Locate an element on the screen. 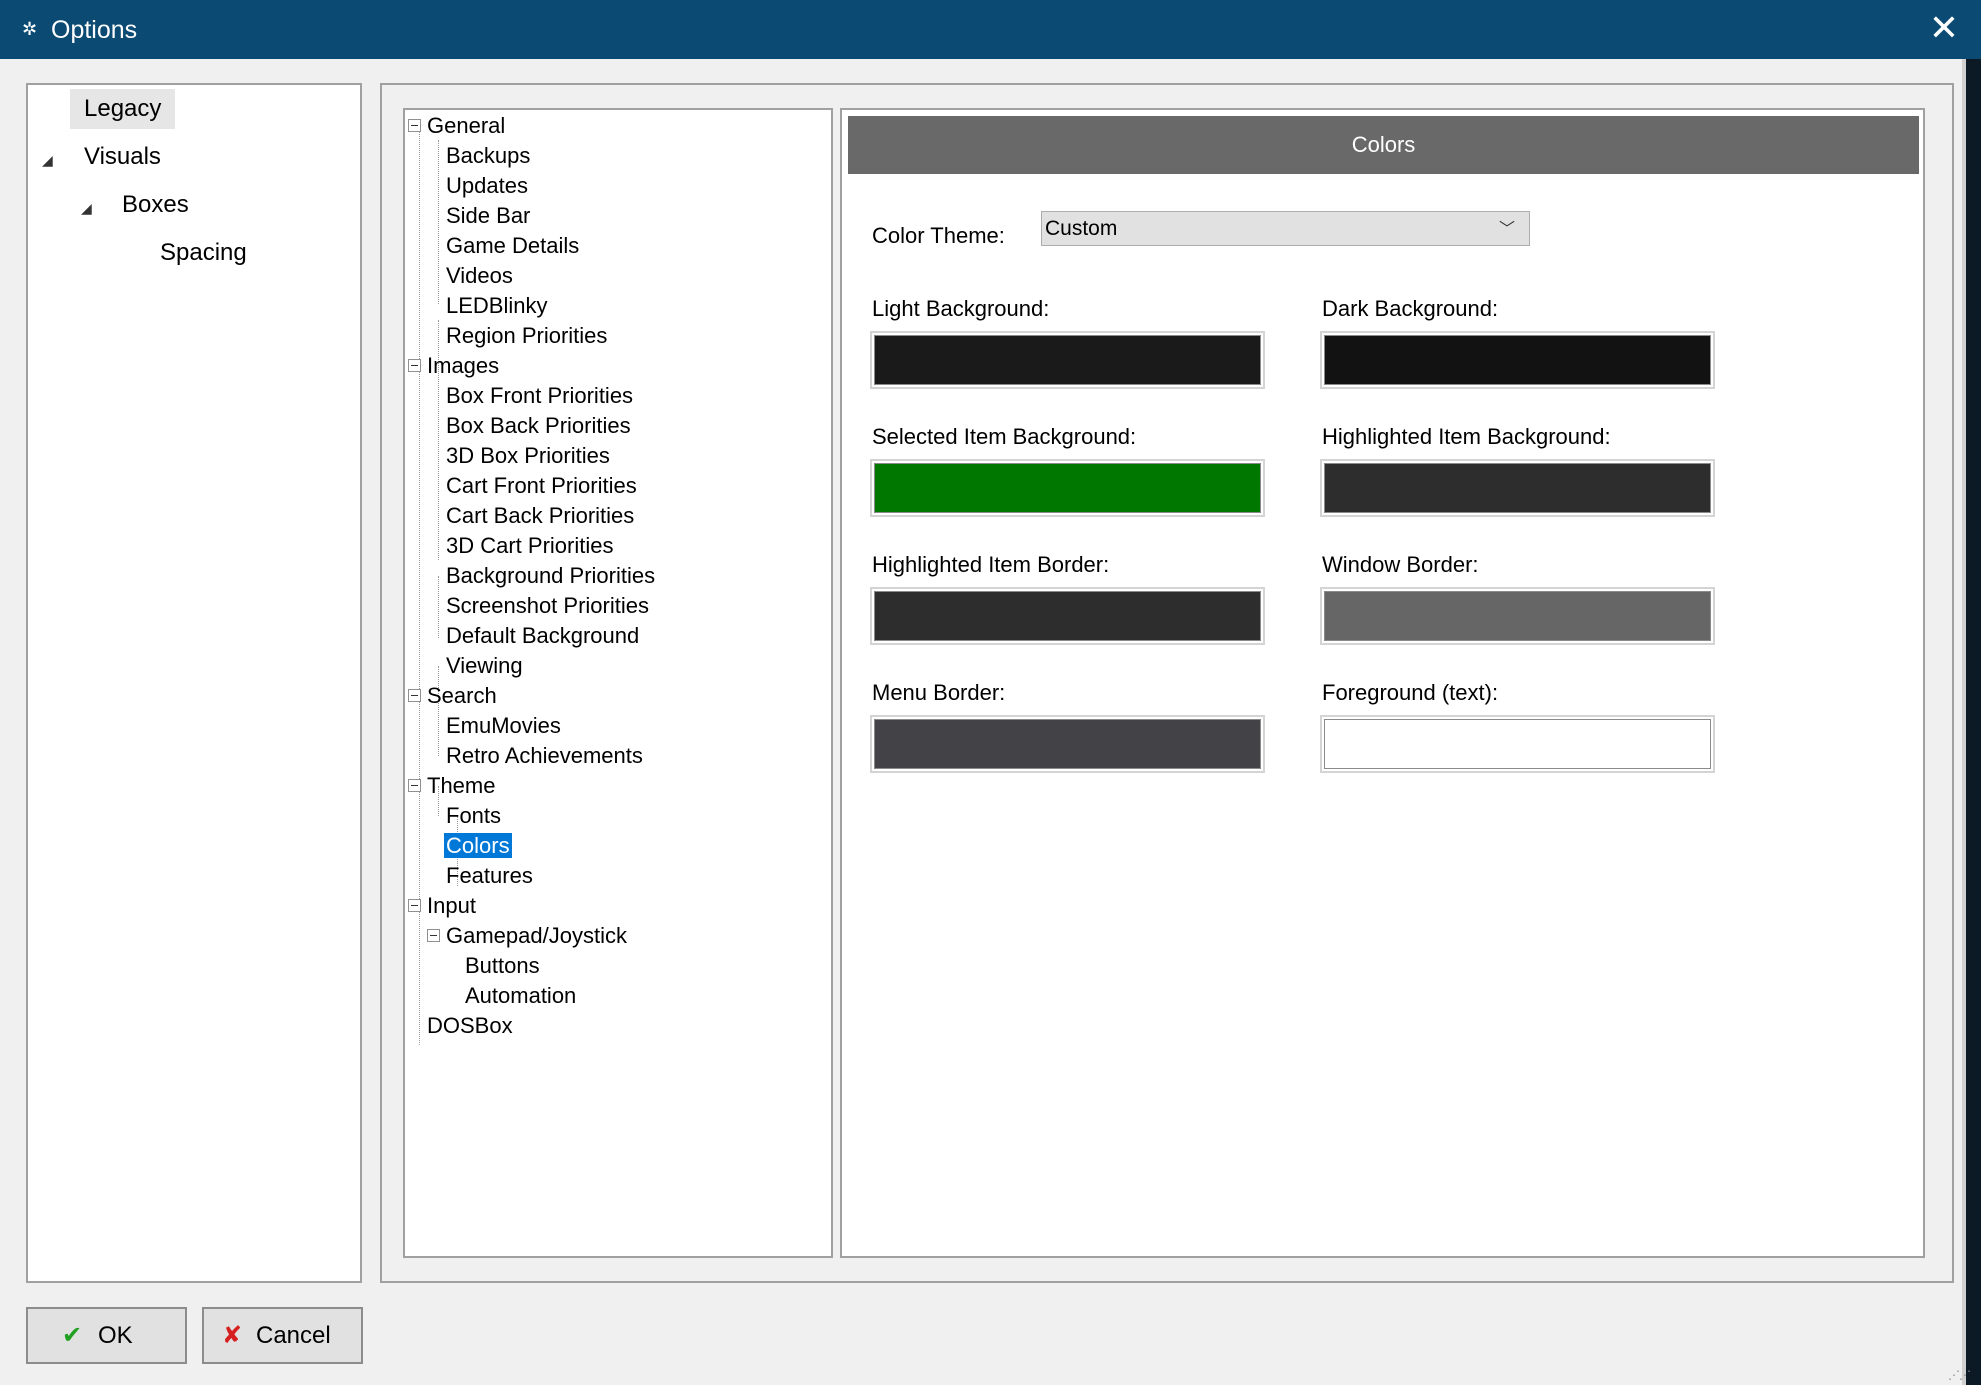 The height and width of the screenshot is (1385, 1981). title-bar: ✲ Options ✕ is located at coordinates (990, 29).